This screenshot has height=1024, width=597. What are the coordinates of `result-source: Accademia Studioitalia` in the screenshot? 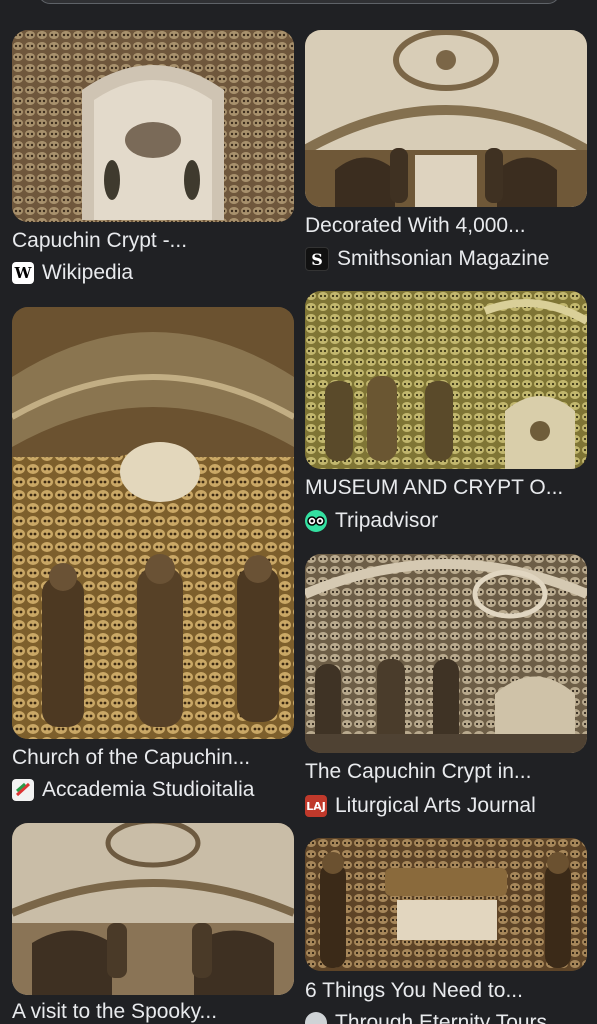 It's located at (153, 790).